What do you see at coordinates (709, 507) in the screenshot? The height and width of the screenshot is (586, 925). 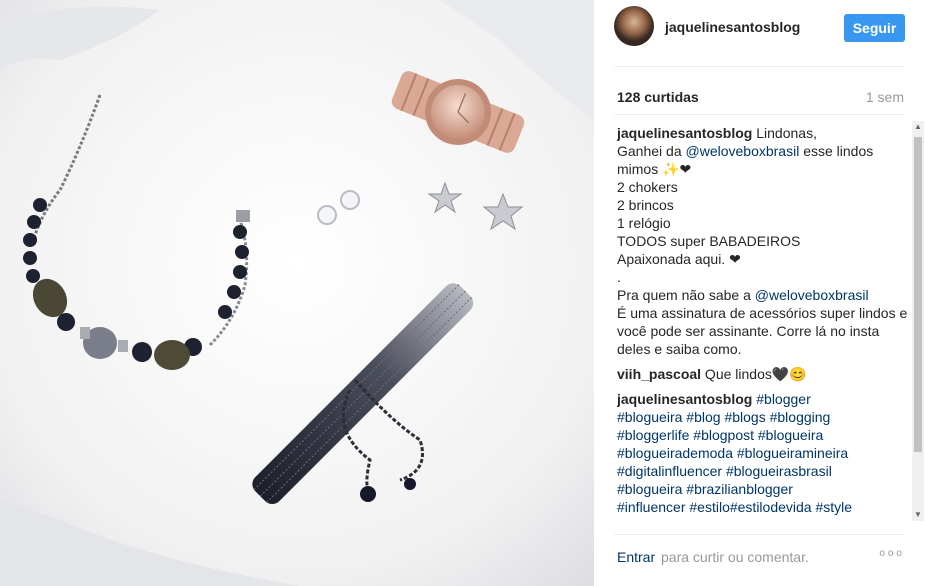 I see `hashtag-link: #estilo` at bounding box center [709, 507].